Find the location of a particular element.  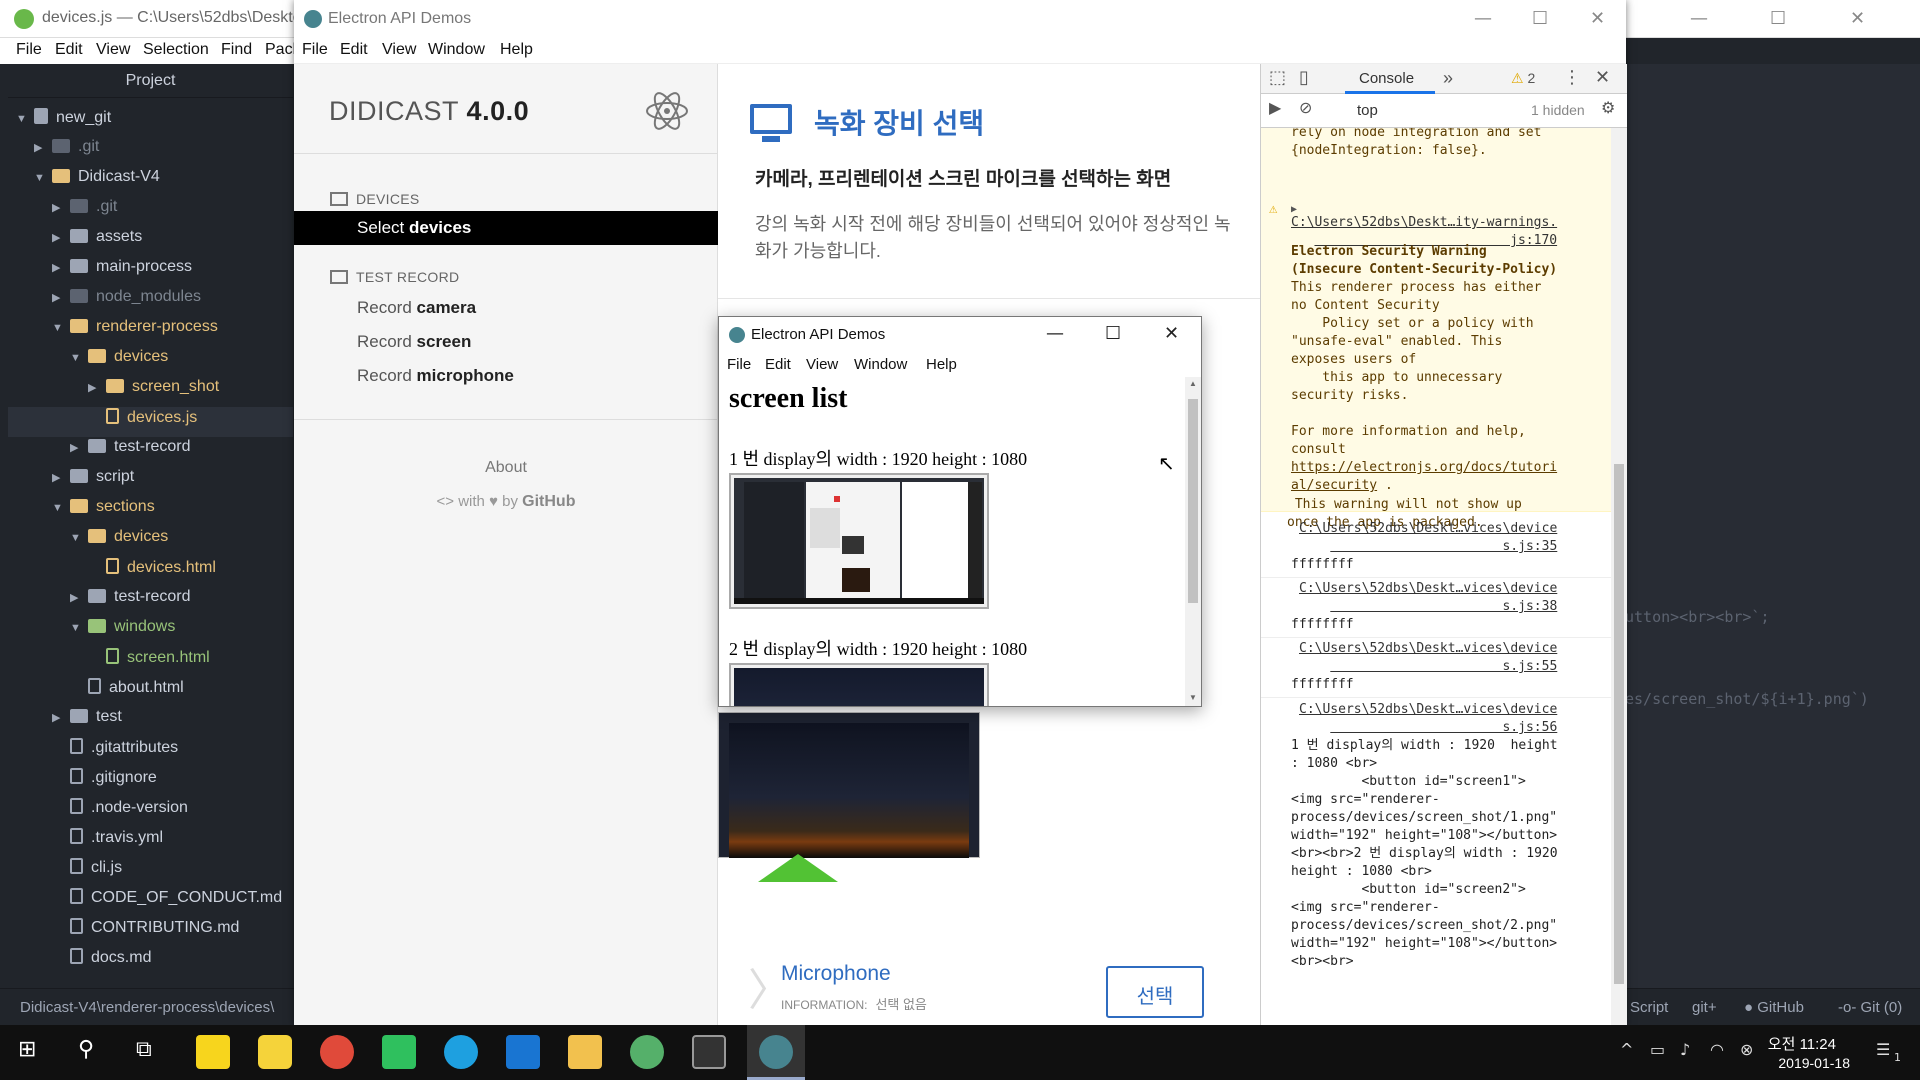

do-not-disturb-icon: ⊗ is located at coordinates (1746, 1049).